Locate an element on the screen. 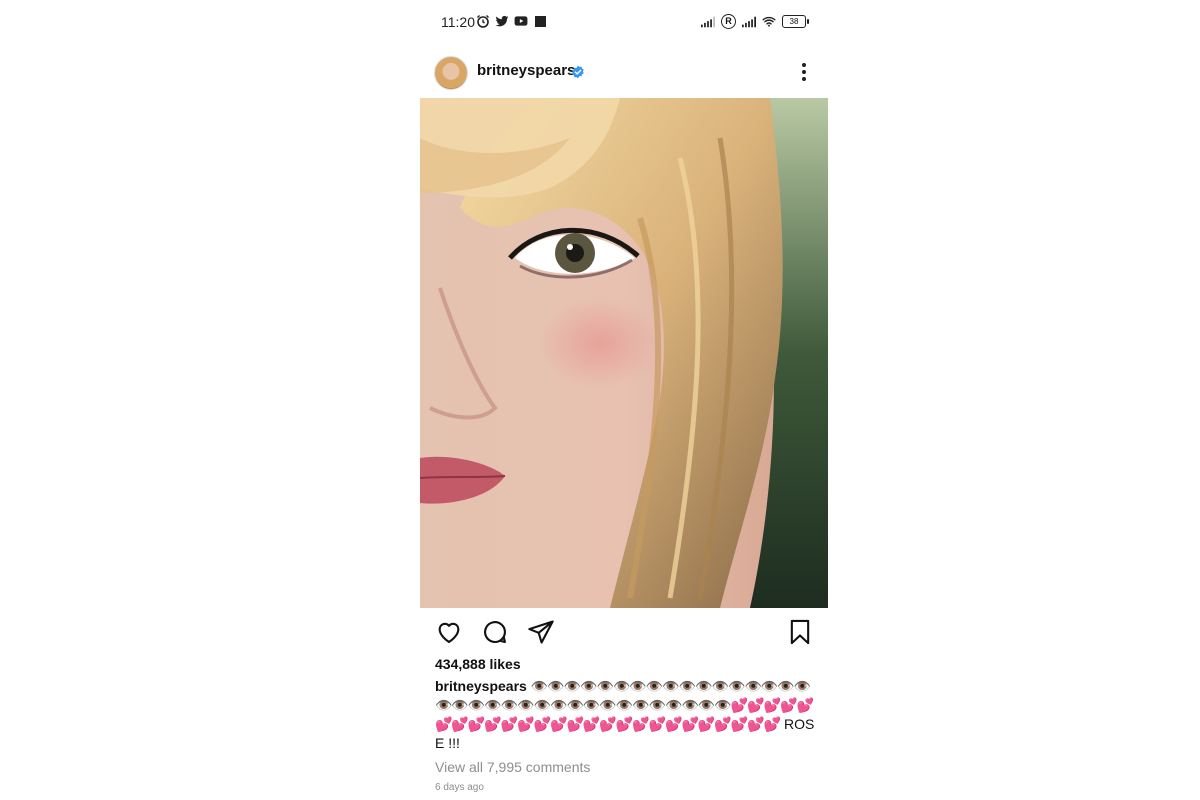  wifi-icon is located at coordinates (769, 22).